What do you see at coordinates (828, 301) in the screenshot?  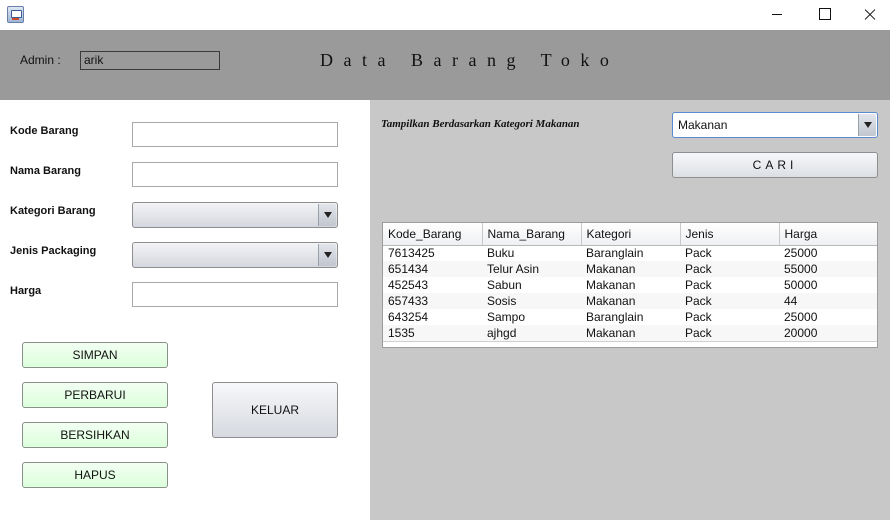 I see `table-cell: 44` at bounding box center [828, 301].